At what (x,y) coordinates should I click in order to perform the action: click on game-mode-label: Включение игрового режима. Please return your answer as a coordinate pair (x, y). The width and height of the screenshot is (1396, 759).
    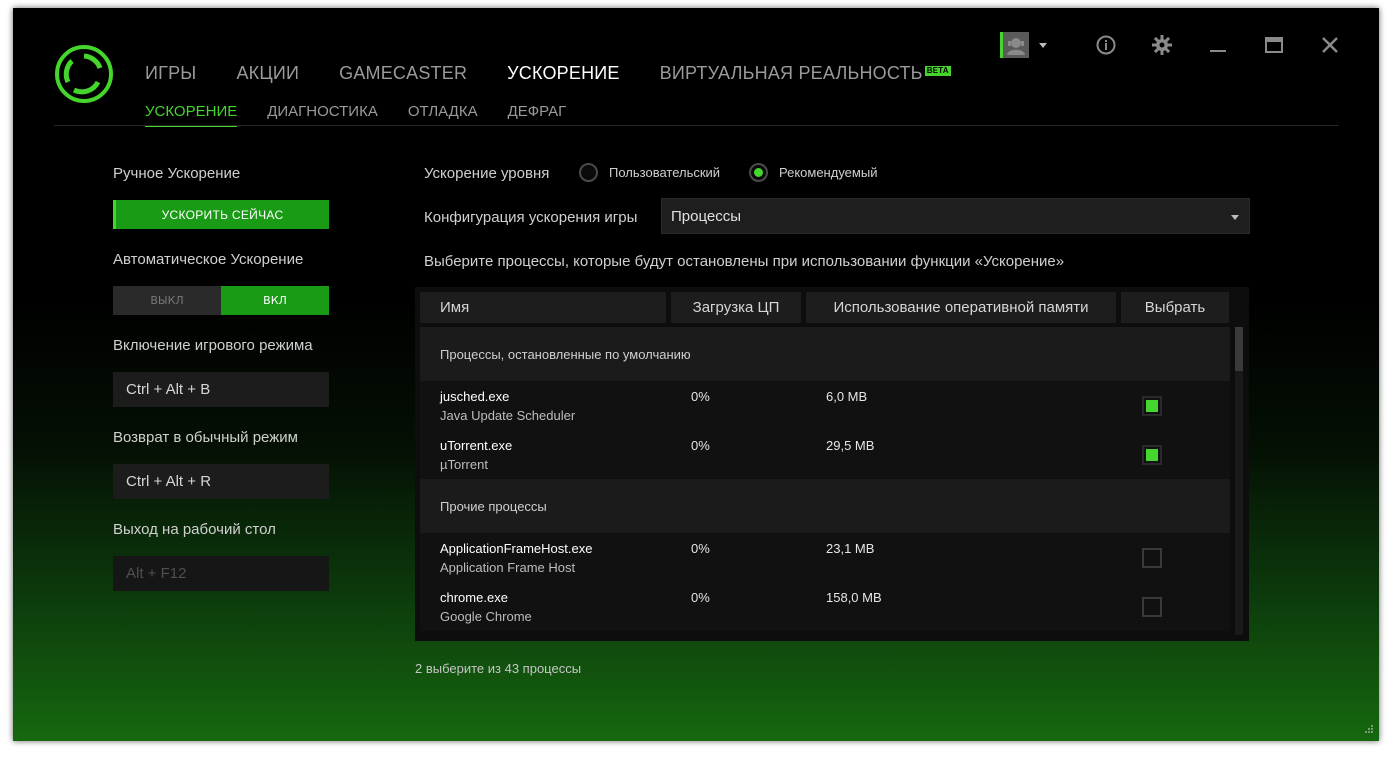
    Looking at the image, I should click on (213, 345).